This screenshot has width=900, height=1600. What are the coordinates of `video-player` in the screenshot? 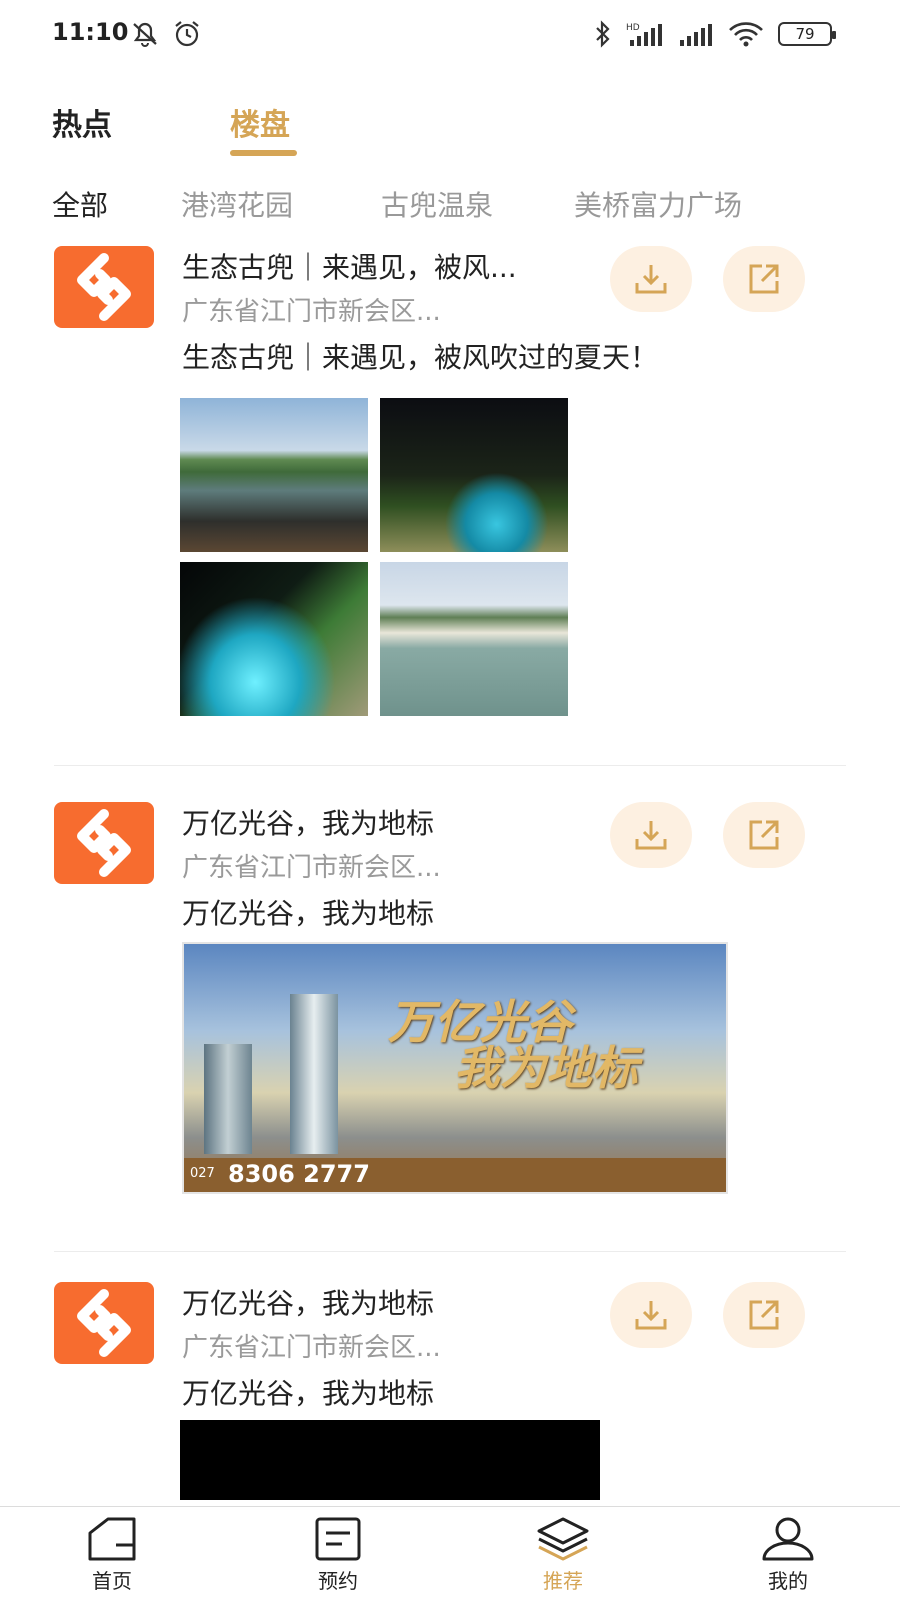 It's located at (390, 1460).